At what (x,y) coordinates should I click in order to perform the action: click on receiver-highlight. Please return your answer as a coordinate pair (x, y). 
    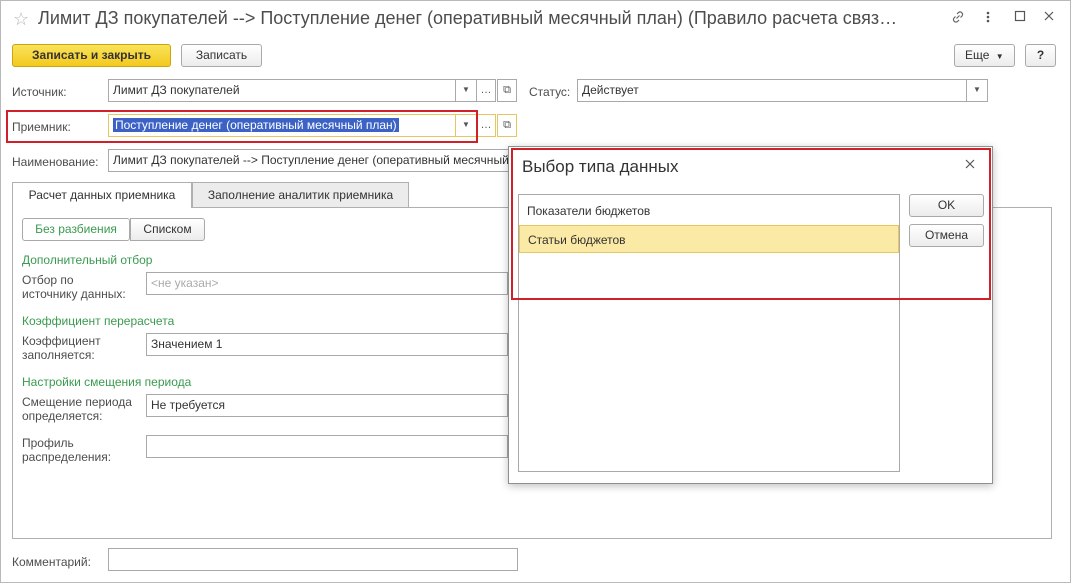
    Looking at the image, I should click on (242, 126).